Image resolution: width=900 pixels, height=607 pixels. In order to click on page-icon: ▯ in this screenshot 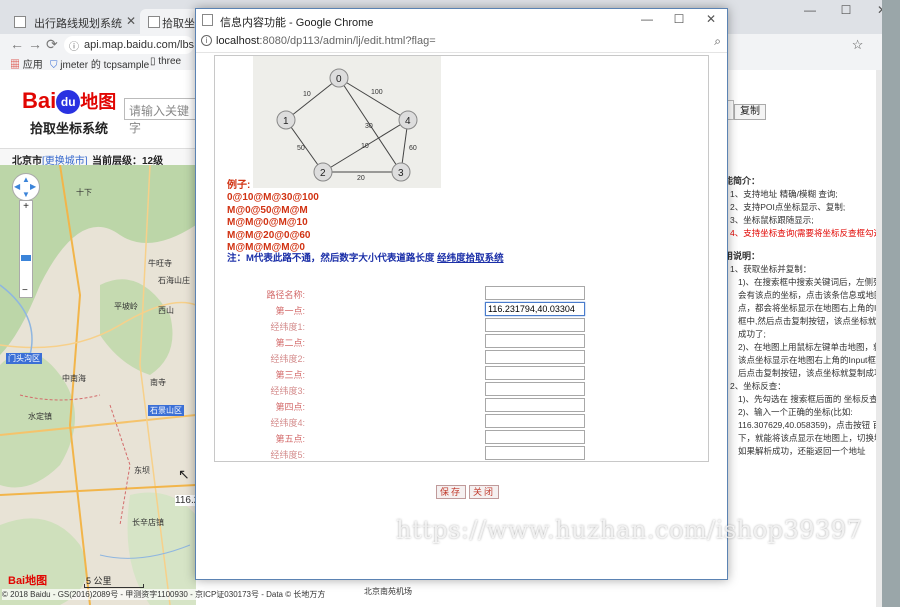, I will do `click(153, 61)`.